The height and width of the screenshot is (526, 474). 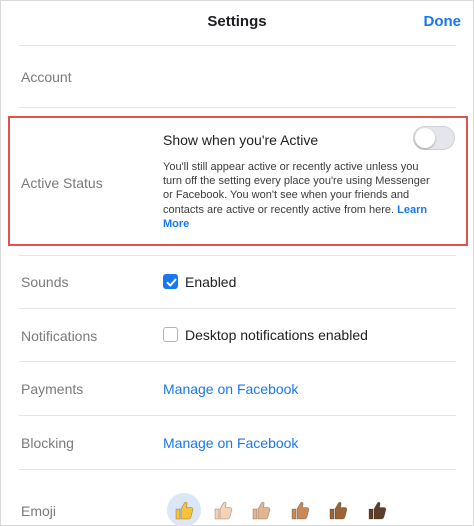 What do you see at coordinates (241, 140) in the screenshot?
I see `active-status-title: Show when you're Active` at bounding box center [241, 140].